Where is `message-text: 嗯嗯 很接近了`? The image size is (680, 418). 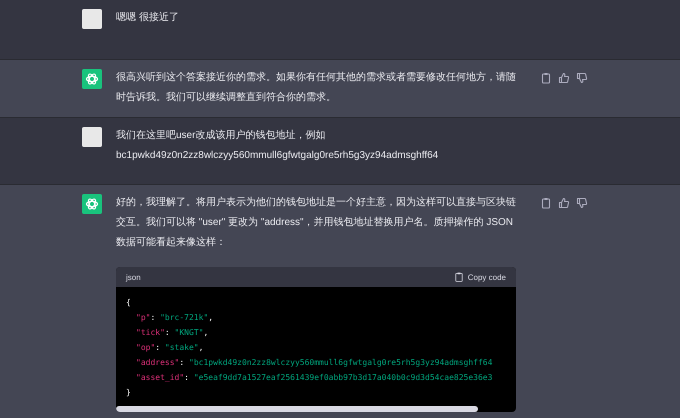
message-text: 嗯嗯 很接近了 is located at coordinates (148, 17).